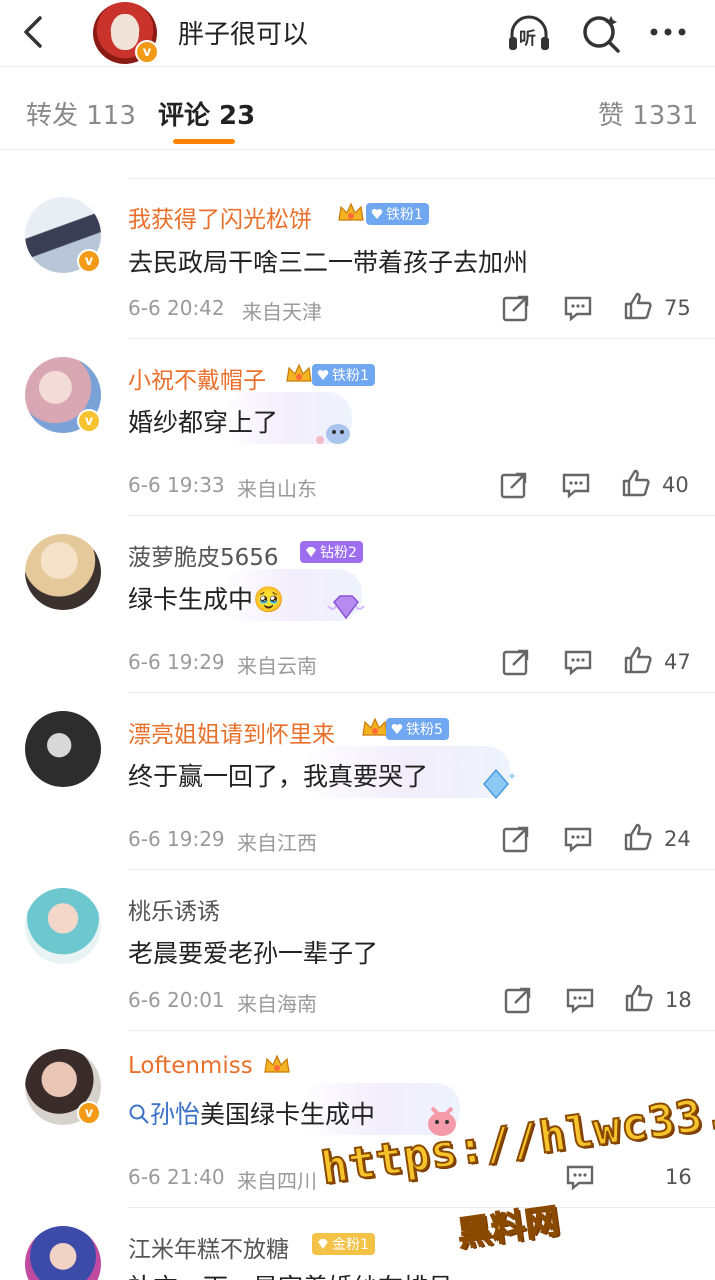 This screenshot has height=1280, width=715. Describe the element at coordinates (338, 553) in the screenshot. I see `fan-badge-label: 钻粉2` at that location.